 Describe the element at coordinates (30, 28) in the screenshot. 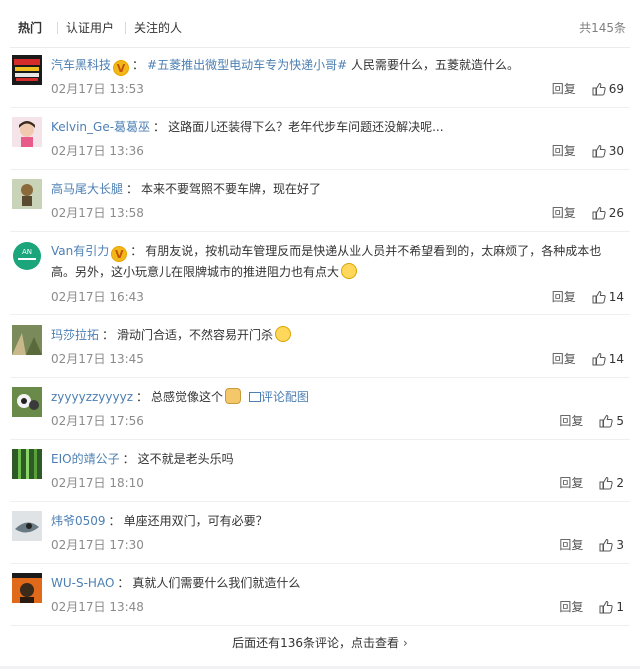

I see `tab-hot: 热门` at that location.